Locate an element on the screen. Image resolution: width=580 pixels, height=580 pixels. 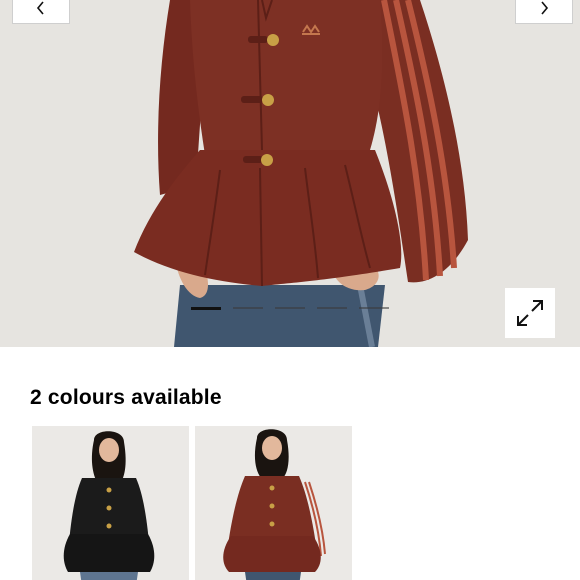
swatch-image-black is located at coordinates (110, 503).